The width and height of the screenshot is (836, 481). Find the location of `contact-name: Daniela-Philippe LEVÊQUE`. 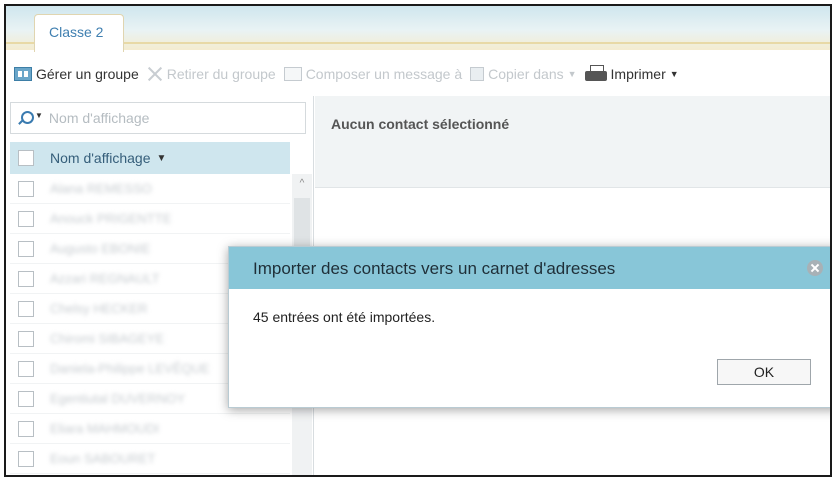

contact-name: Daniela-Philippe LEVÊQUE is located at coordinates (130, 368).